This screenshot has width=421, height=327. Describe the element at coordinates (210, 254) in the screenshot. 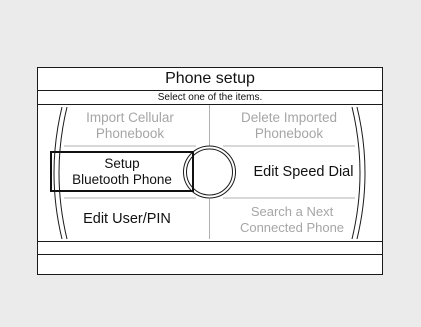

I see `status-divider` at that location.